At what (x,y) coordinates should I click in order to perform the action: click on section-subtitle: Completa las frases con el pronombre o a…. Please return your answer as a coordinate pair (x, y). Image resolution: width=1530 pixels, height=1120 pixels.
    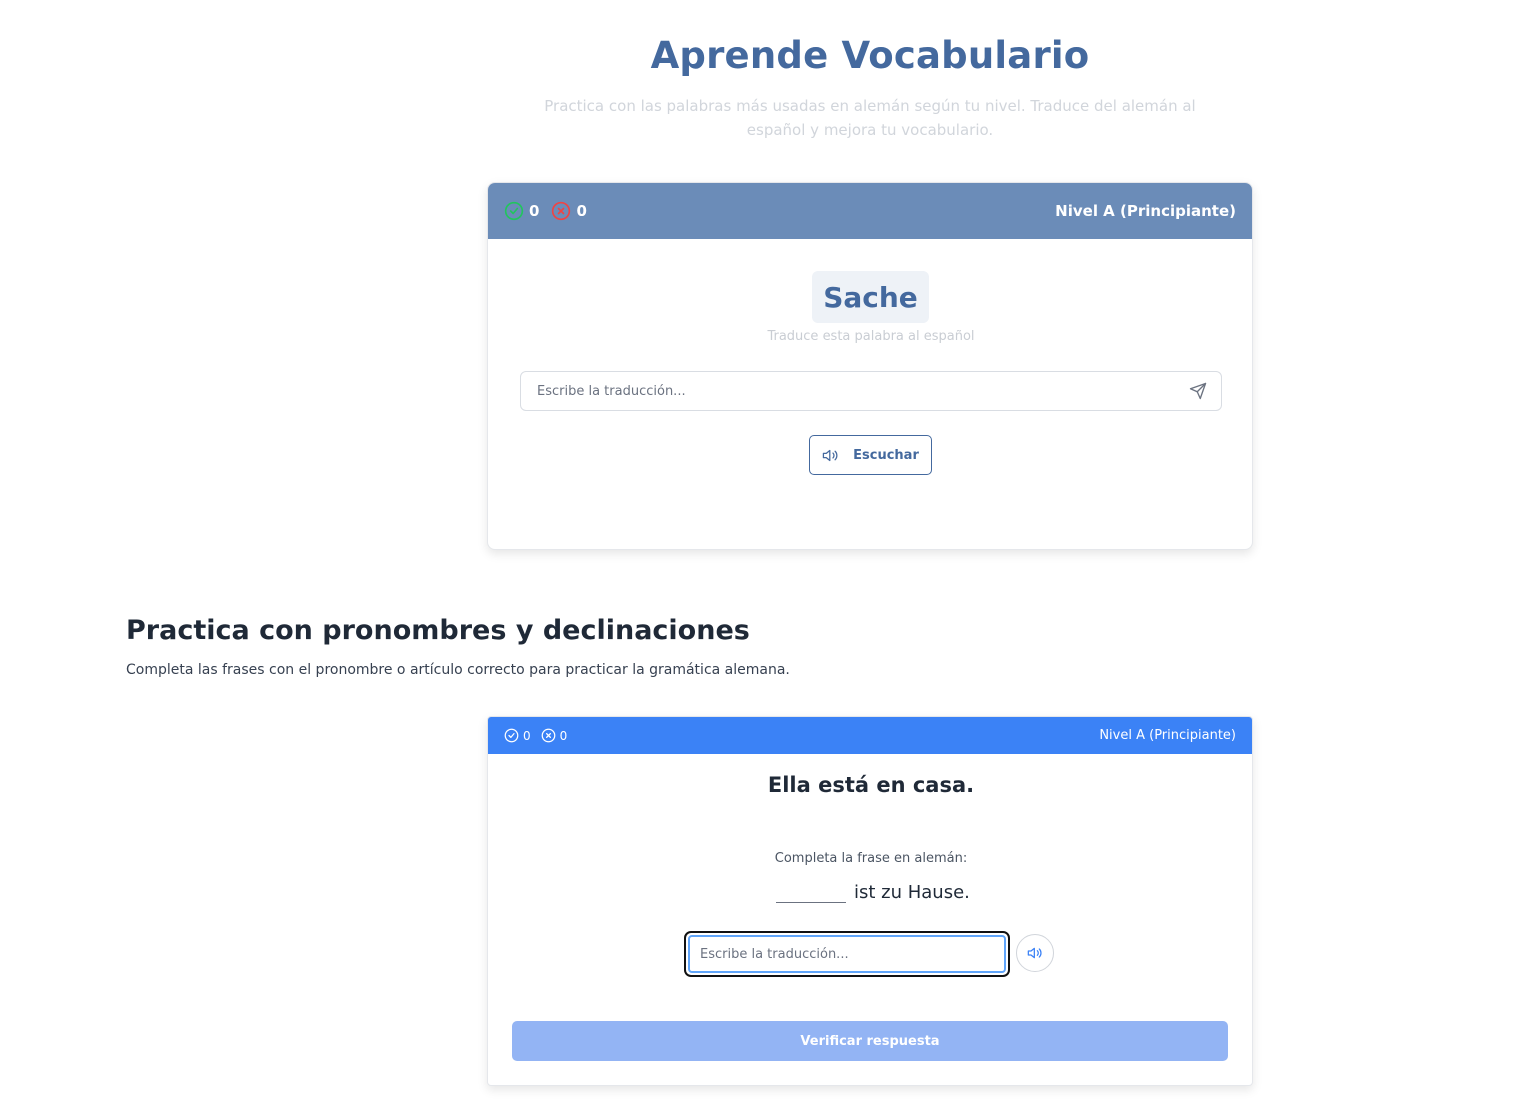
    Looking at the image, I should click on (458, 670).